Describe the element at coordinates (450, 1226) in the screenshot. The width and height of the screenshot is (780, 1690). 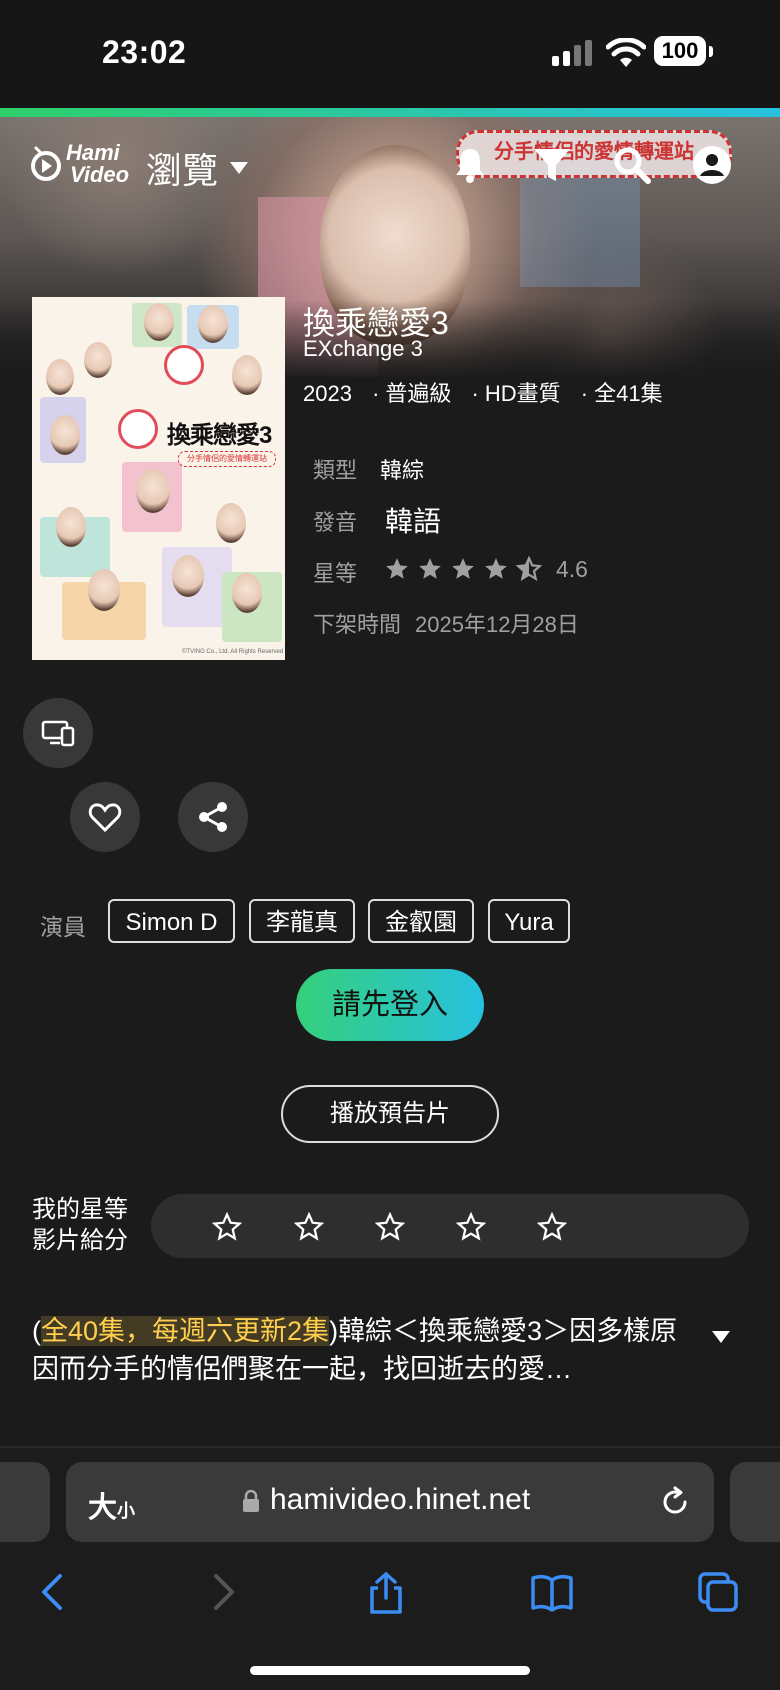
I see `user-rating-bar` at that location.